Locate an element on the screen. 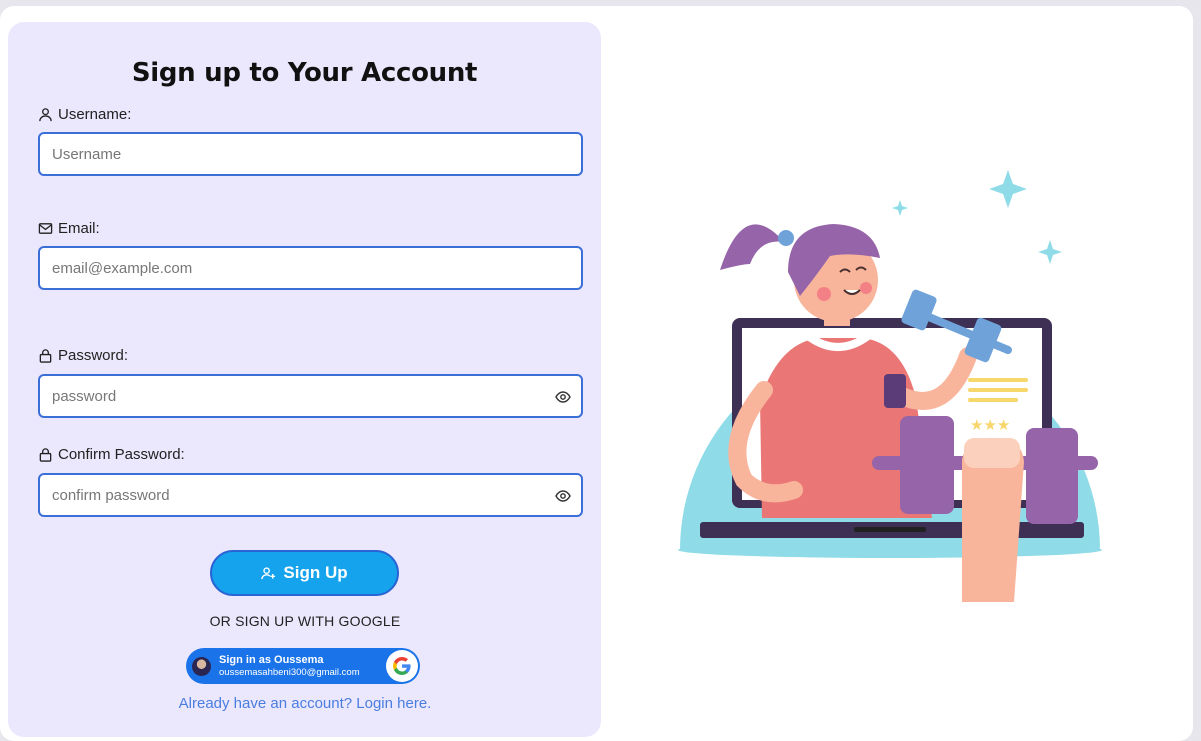 The height and width of the screenshot is (741, 1201). avatar is located at coordinates (201, 666).